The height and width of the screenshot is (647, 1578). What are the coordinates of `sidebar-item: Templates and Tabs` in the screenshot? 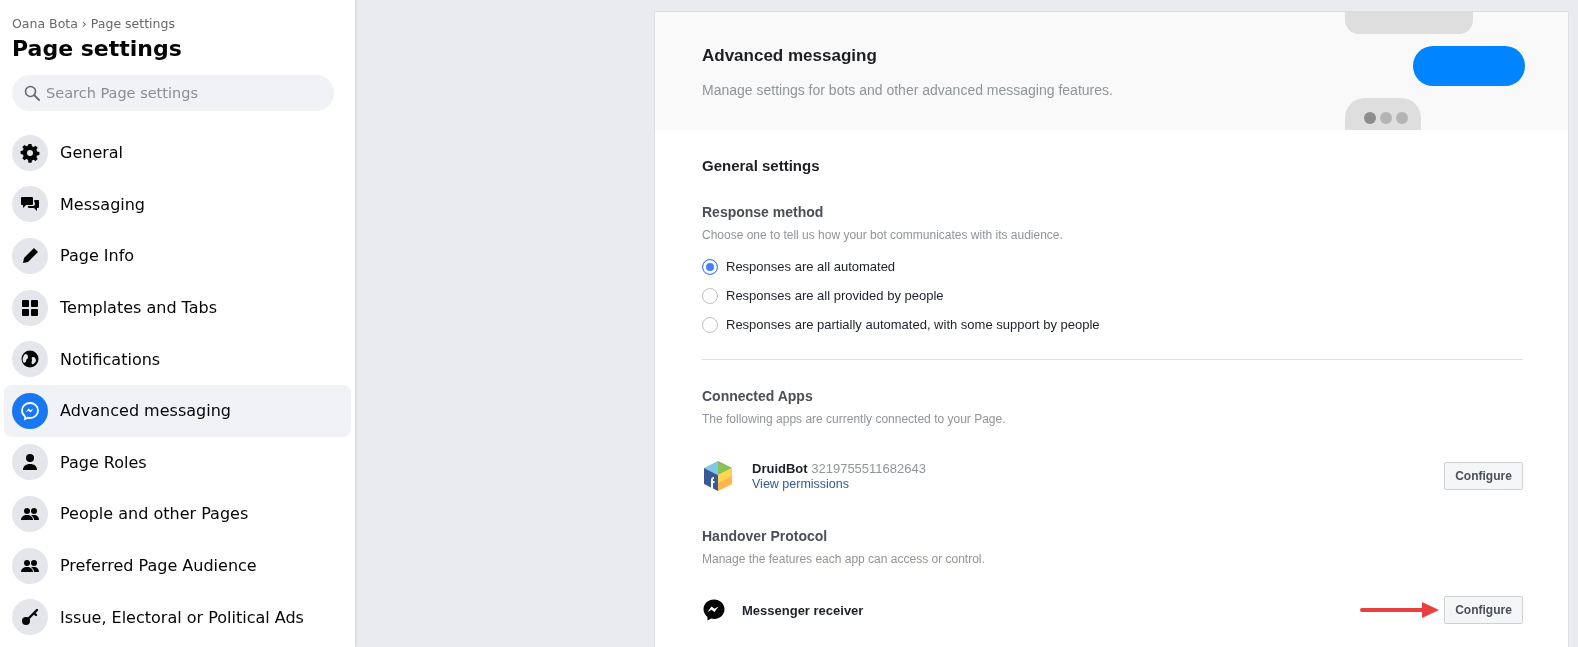 It's located at (177, 307).